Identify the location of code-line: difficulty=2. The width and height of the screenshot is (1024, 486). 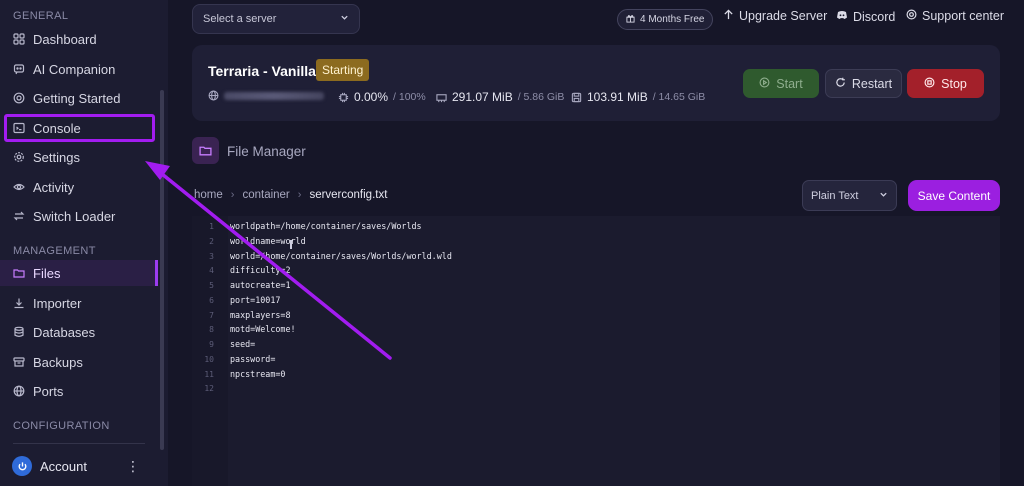
(260, 270).